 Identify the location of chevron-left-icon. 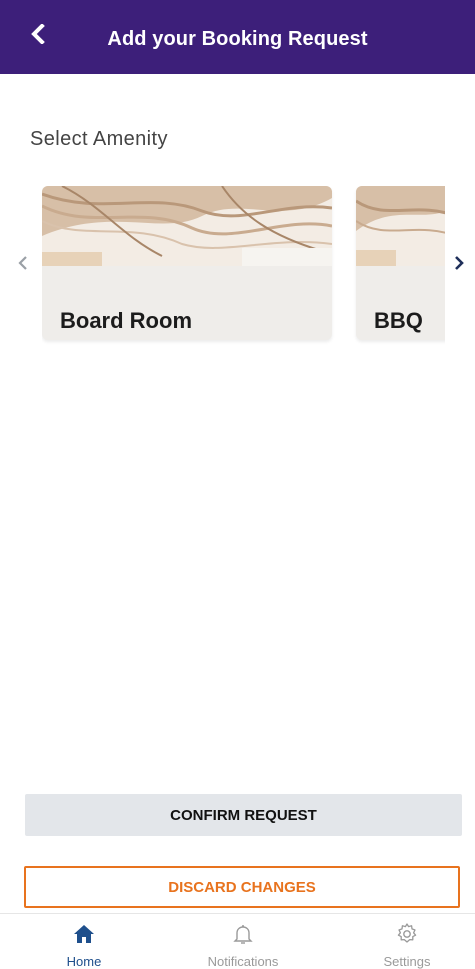
(22, 263).